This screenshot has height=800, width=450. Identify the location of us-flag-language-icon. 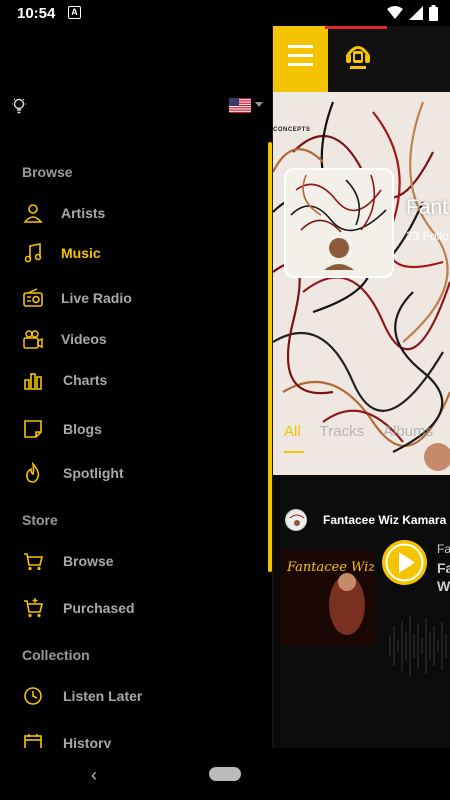
(240, 105).